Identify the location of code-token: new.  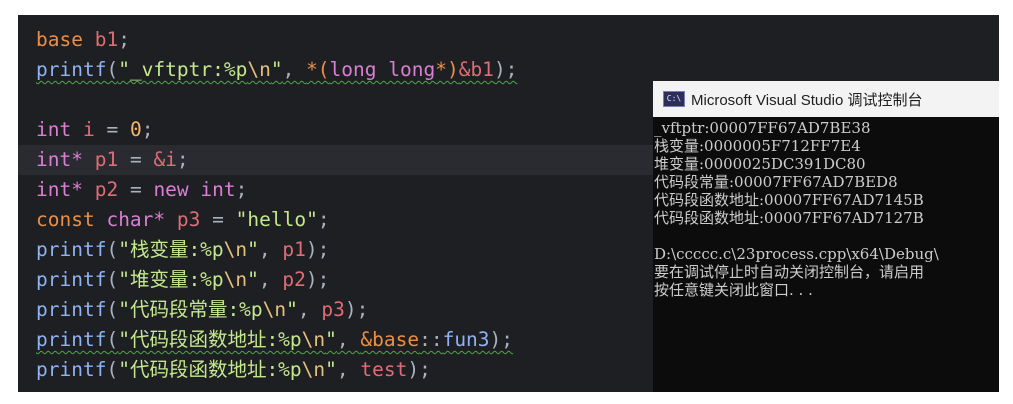
(171, 189).